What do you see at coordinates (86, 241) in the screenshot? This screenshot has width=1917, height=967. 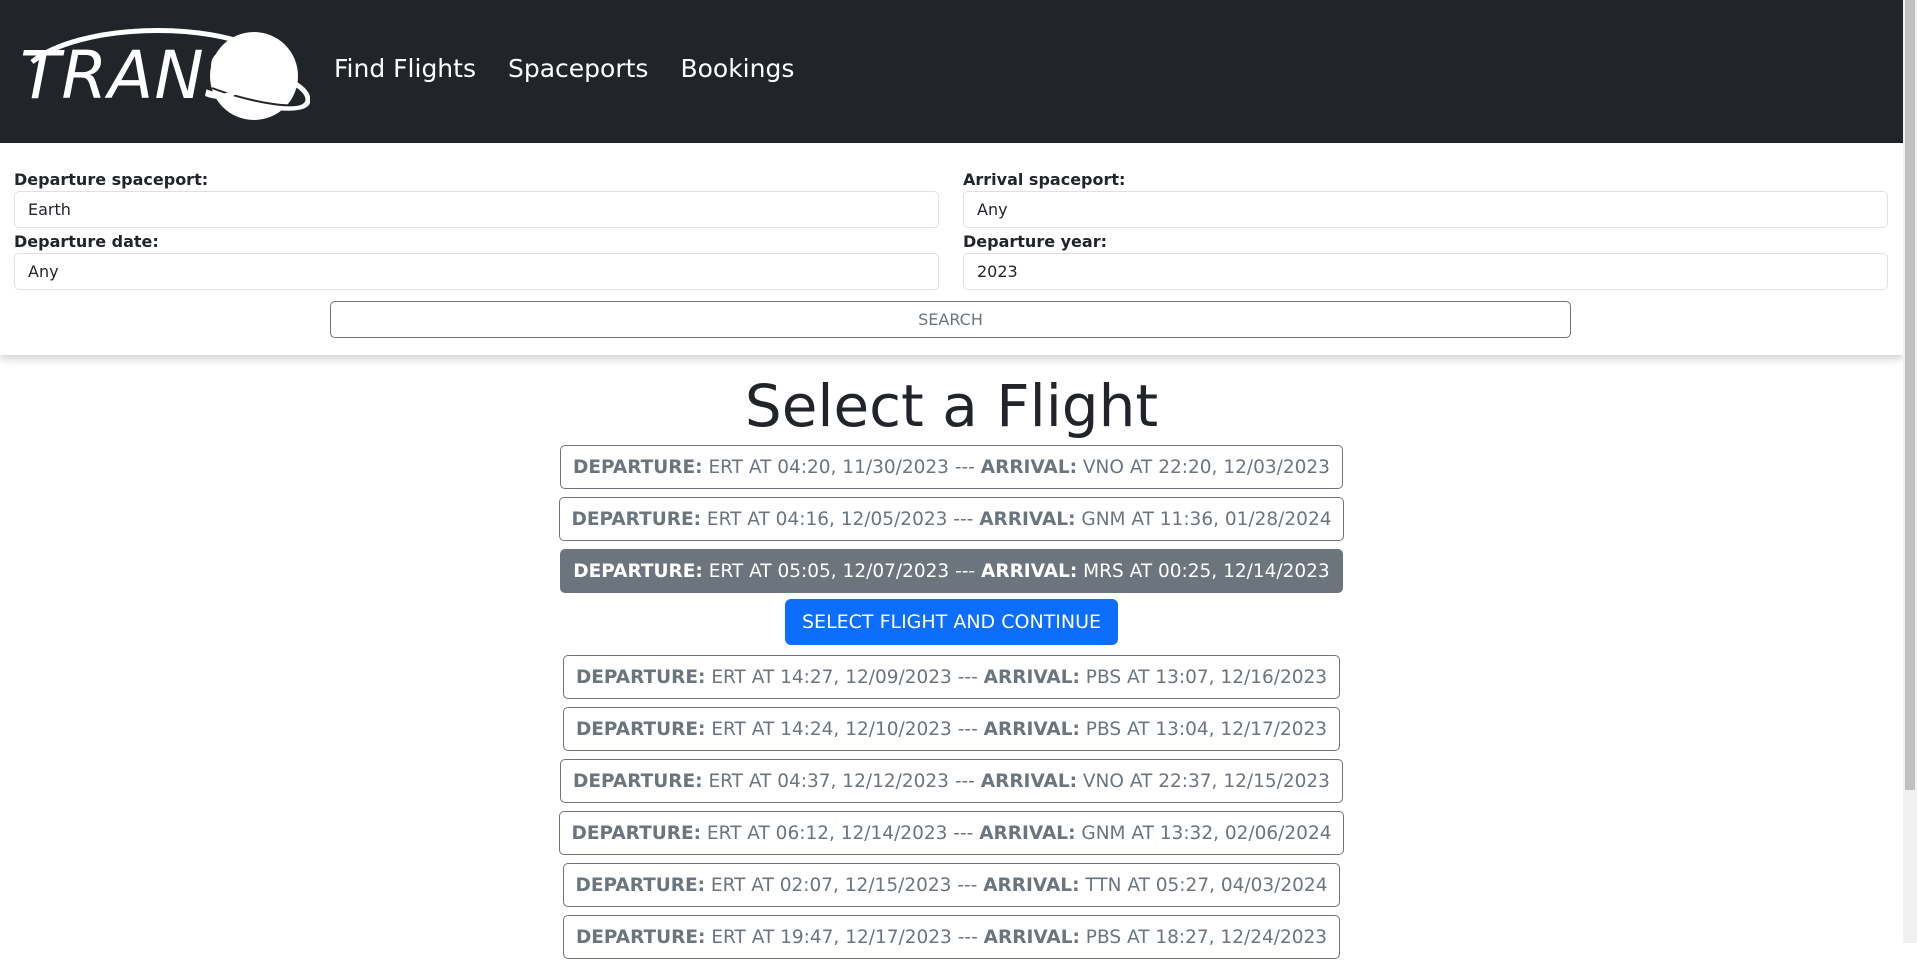 I see `departure-date-label: Departure date:` at bounding box center [86, 241].